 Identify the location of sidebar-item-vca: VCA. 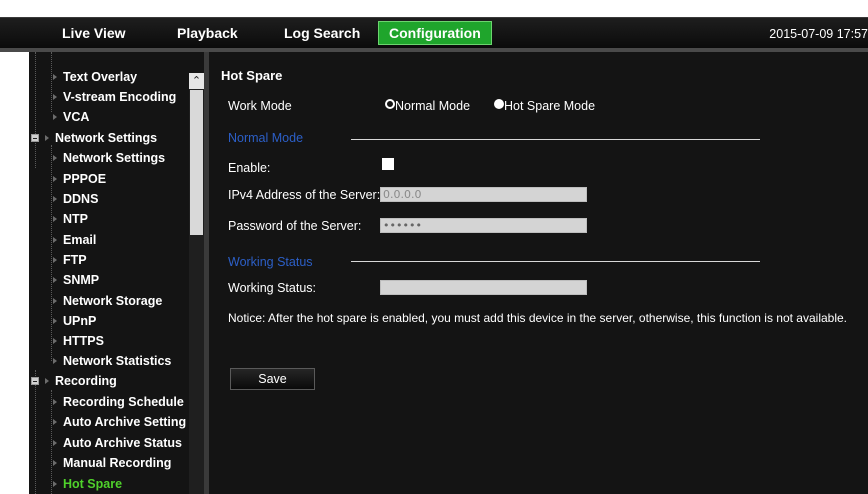
(71, 117).